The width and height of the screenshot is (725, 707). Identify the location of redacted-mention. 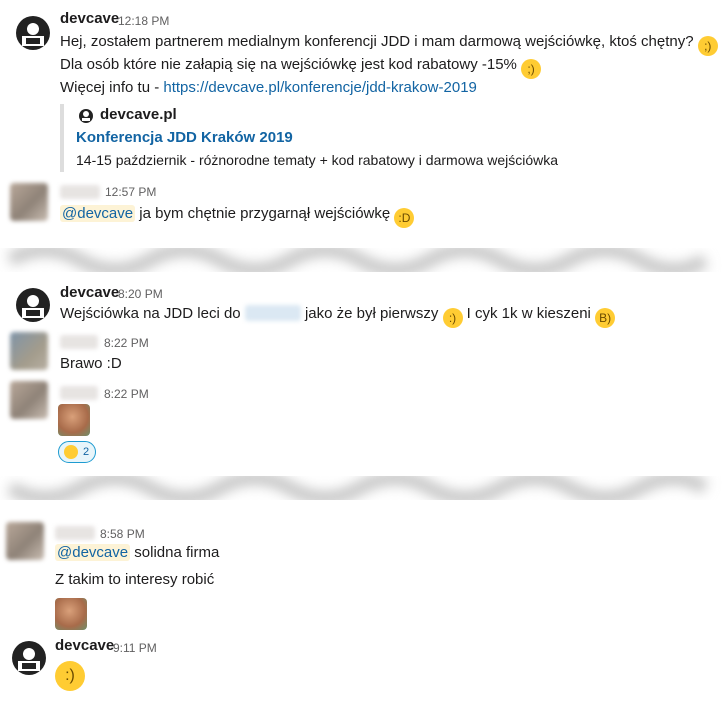
(272, 313).